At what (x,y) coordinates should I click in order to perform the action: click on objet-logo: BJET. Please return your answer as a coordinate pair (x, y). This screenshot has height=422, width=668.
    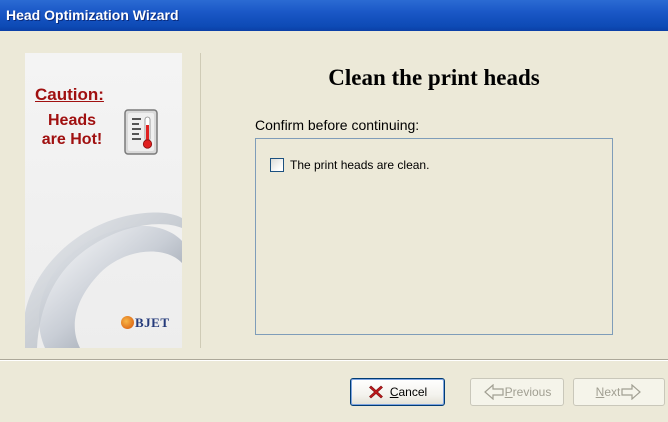
    Looking at the image, I should click on (145, 323).